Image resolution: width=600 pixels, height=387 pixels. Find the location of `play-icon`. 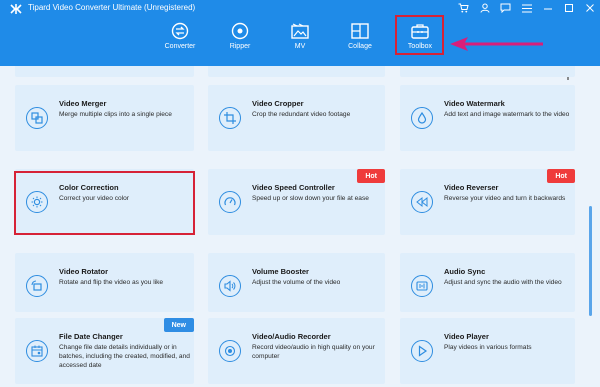

play-icon is located at coordinates (422, 351).